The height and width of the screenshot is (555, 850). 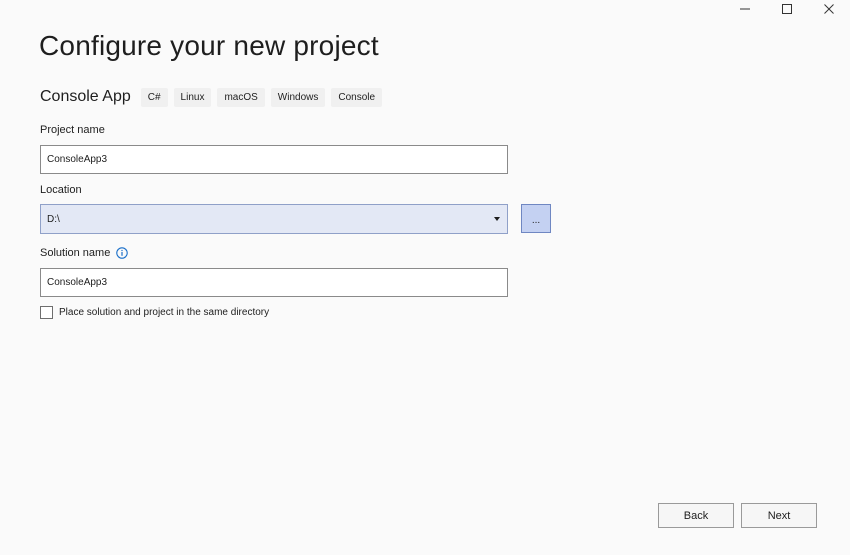 I want to click on solution-name-label: Solution name, so click(x=75, y=253).